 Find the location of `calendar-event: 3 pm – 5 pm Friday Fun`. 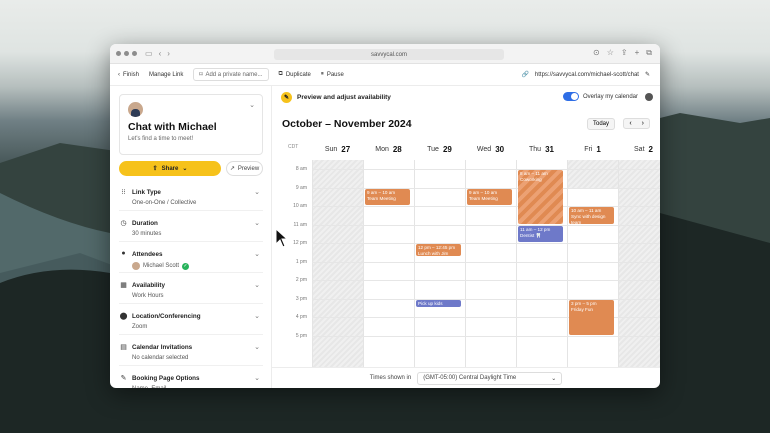

calendar-event: 3 pm – 5 pm Friday Fun is located at coordinates (591, 317).